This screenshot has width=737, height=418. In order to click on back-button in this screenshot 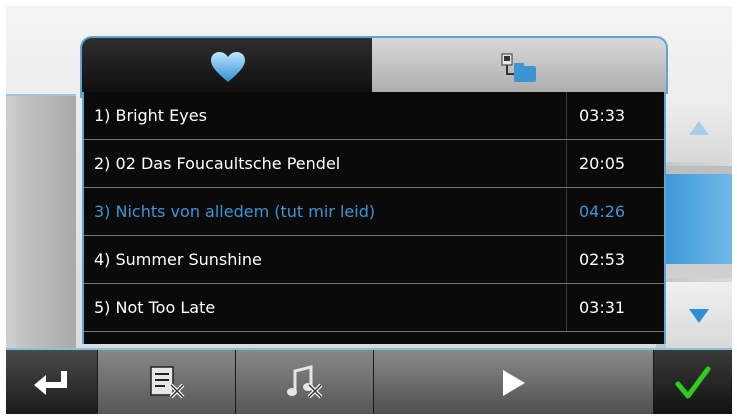, I will do `click(52, 382)`.